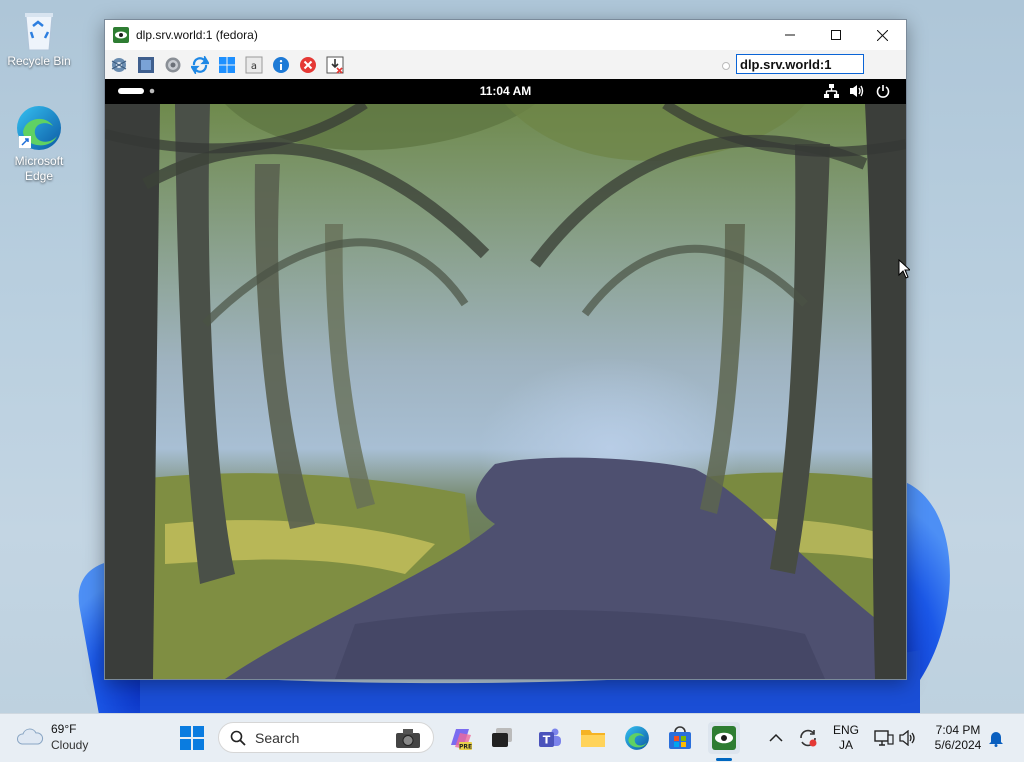 This screenshot has width=1024, height=762. Describe the element at coordinates (505, 35) in the screenshot. I see `window-titlebar: dlp.srv.world:1 (fedora)` at that location.